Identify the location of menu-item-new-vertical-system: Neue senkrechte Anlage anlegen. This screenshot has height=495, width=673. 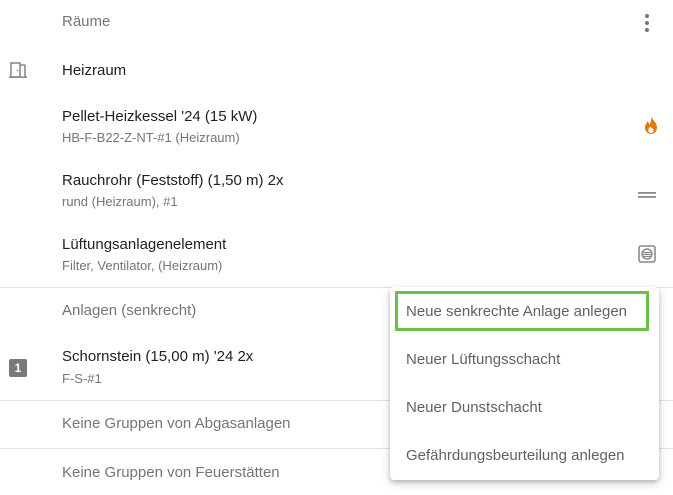
(516, 311).